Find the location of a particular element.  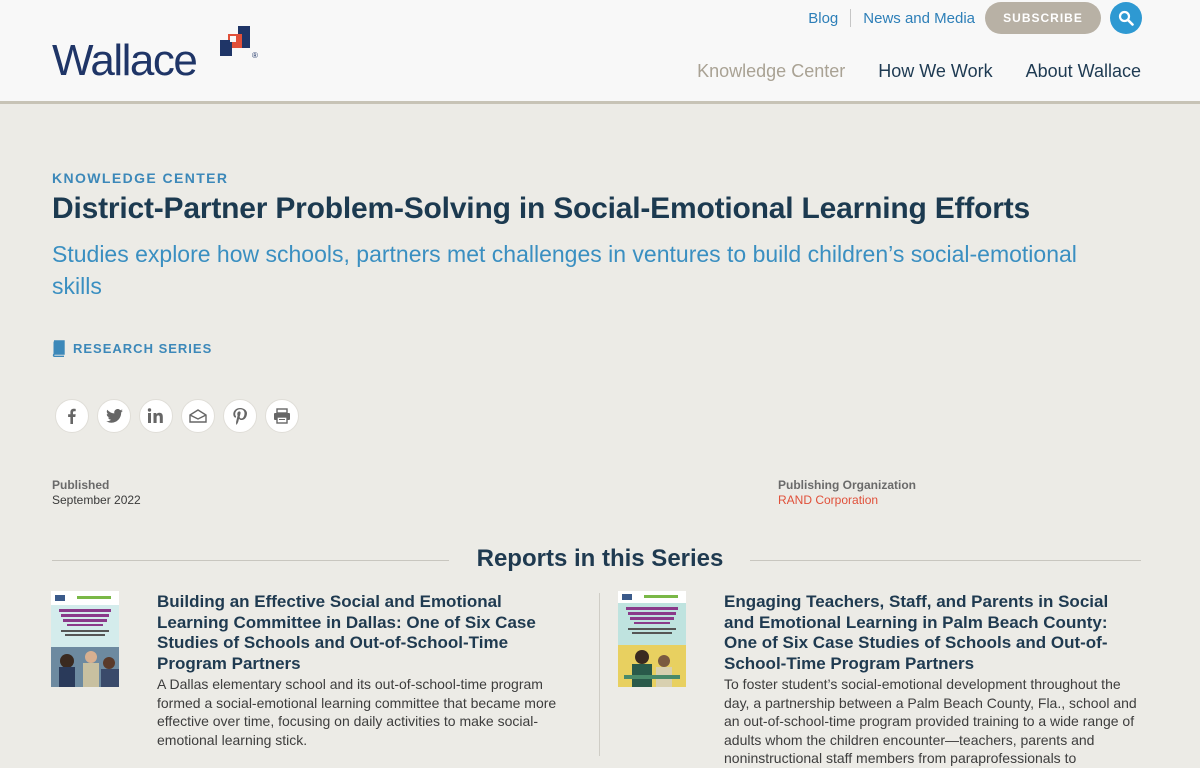

wallace-logo: Wallace ® is located at coordinates (157, 55).